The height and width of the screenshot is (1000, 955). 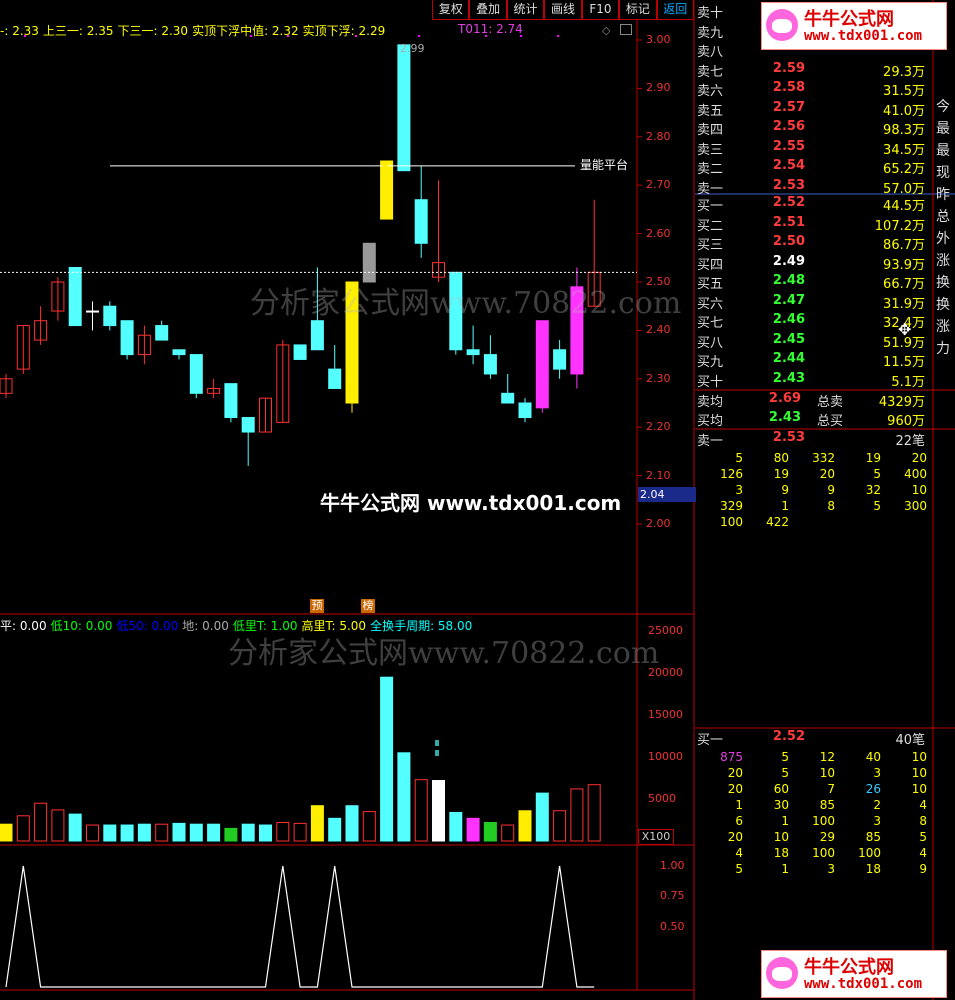 What do you see at coordinates (317, 606) in the screenshot?
I see `yu-marker: 预` at bounding box center [317, 606].